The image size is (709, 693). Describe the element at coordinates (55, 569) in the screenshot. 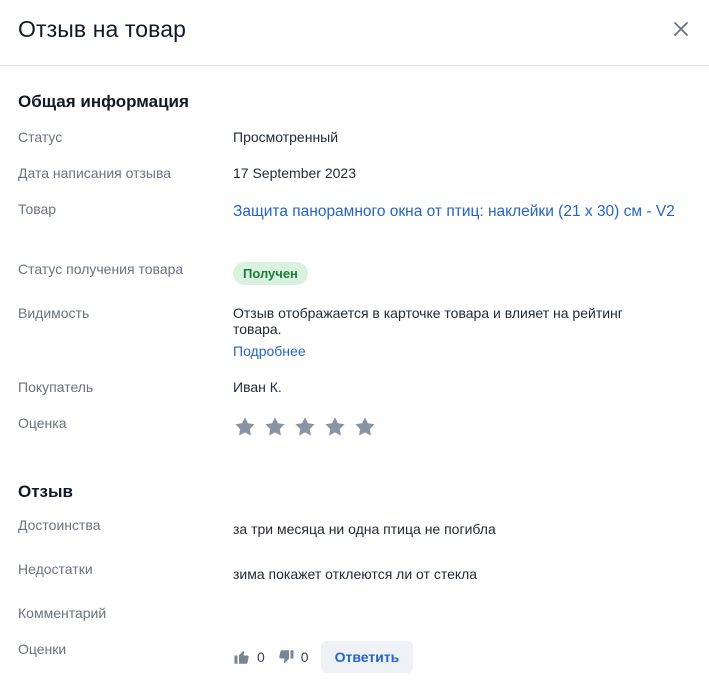

I see `cons-label: Недостатки` at that location.